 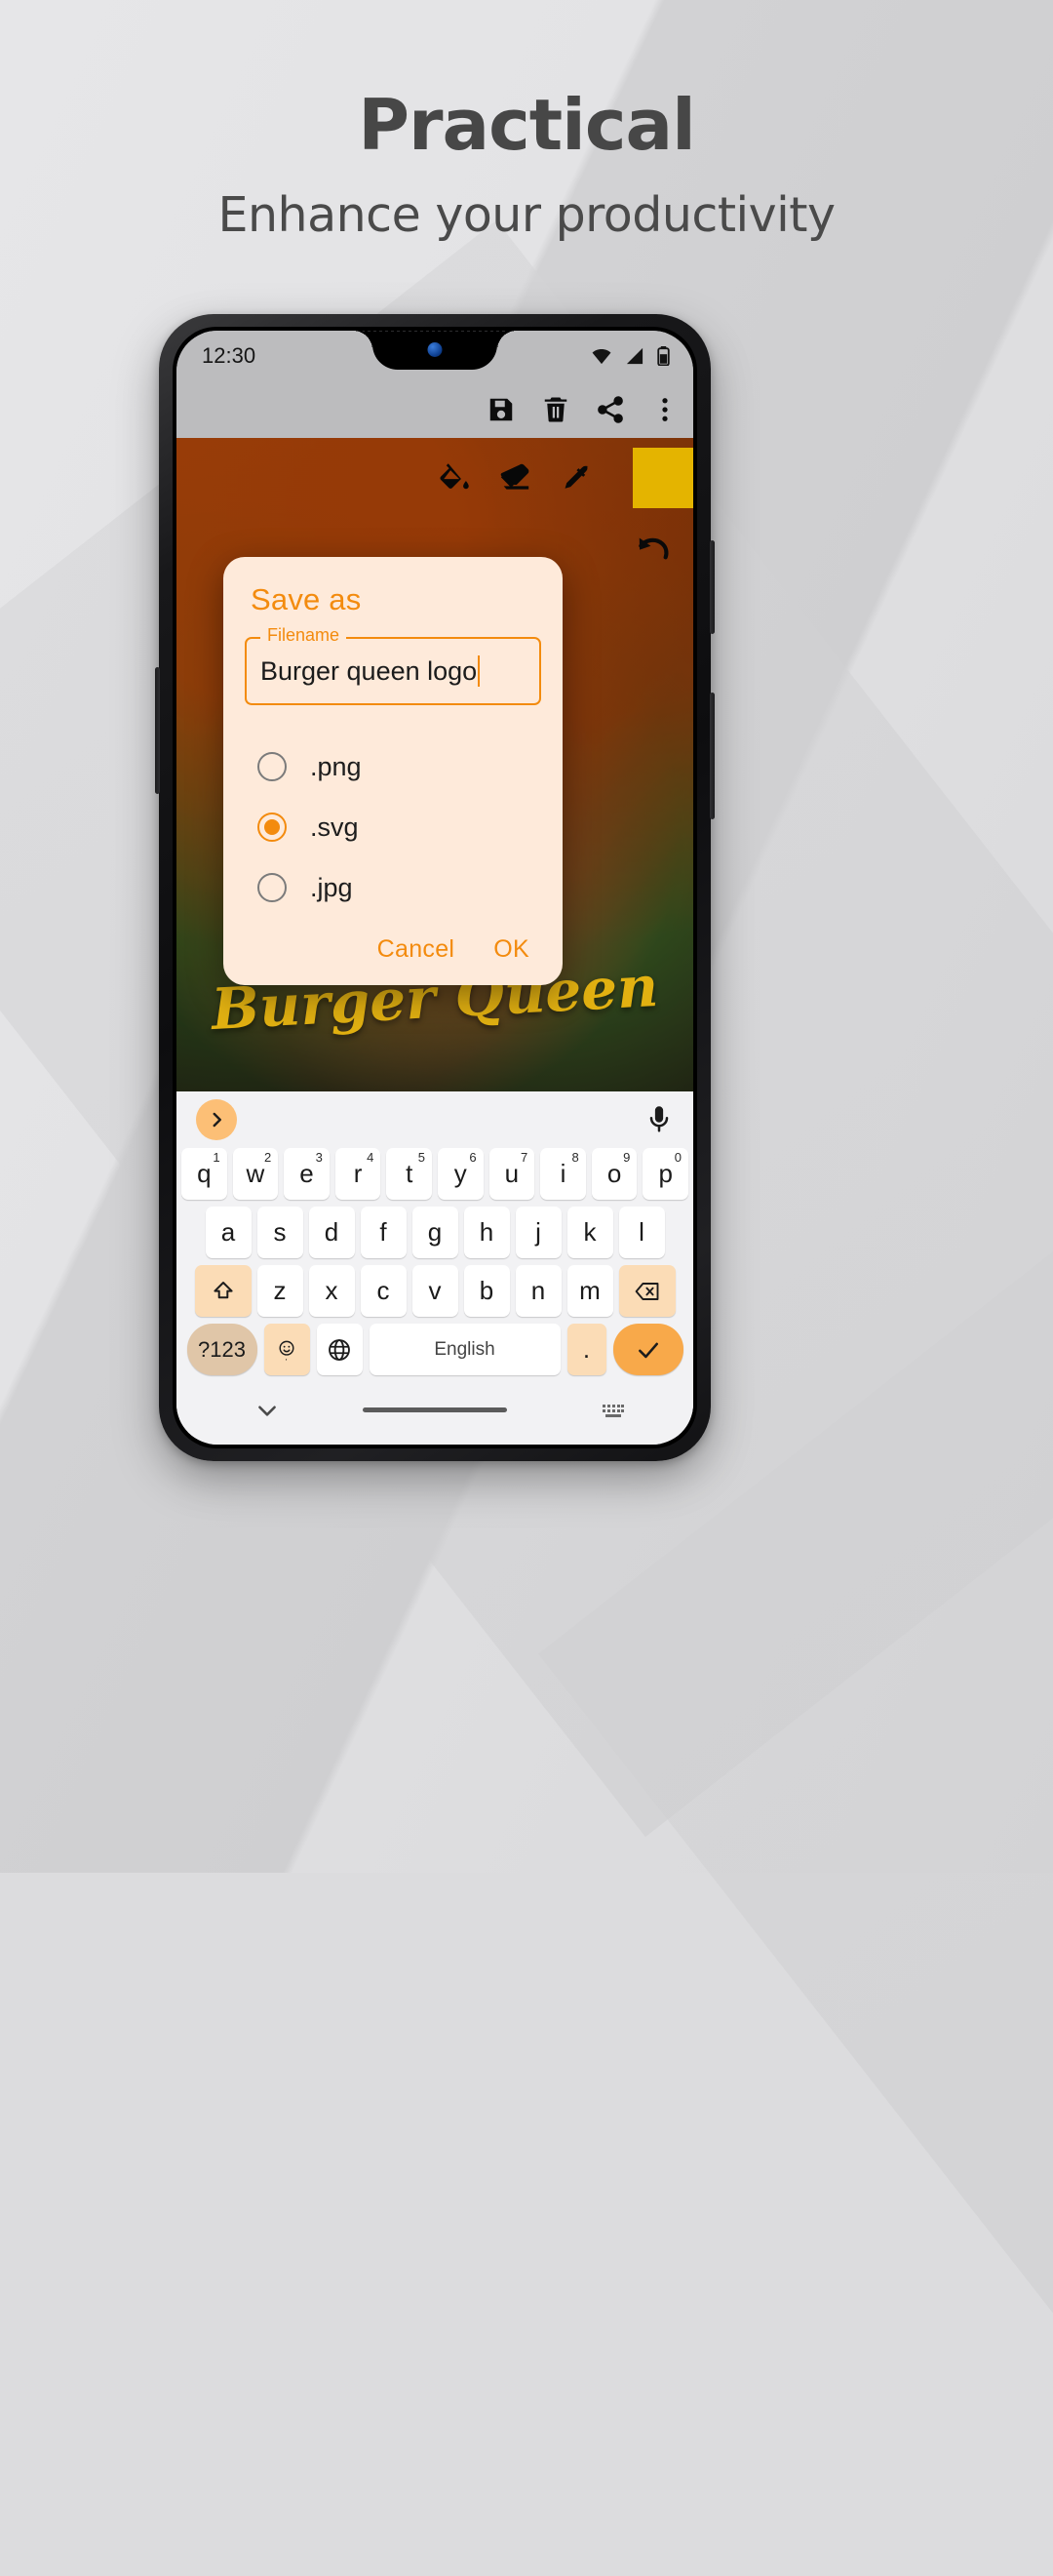 What do you see at coordinates (473, 1157) in the screenshot?
I see `key-superscript: 6` at bounding box center [473, 1157].